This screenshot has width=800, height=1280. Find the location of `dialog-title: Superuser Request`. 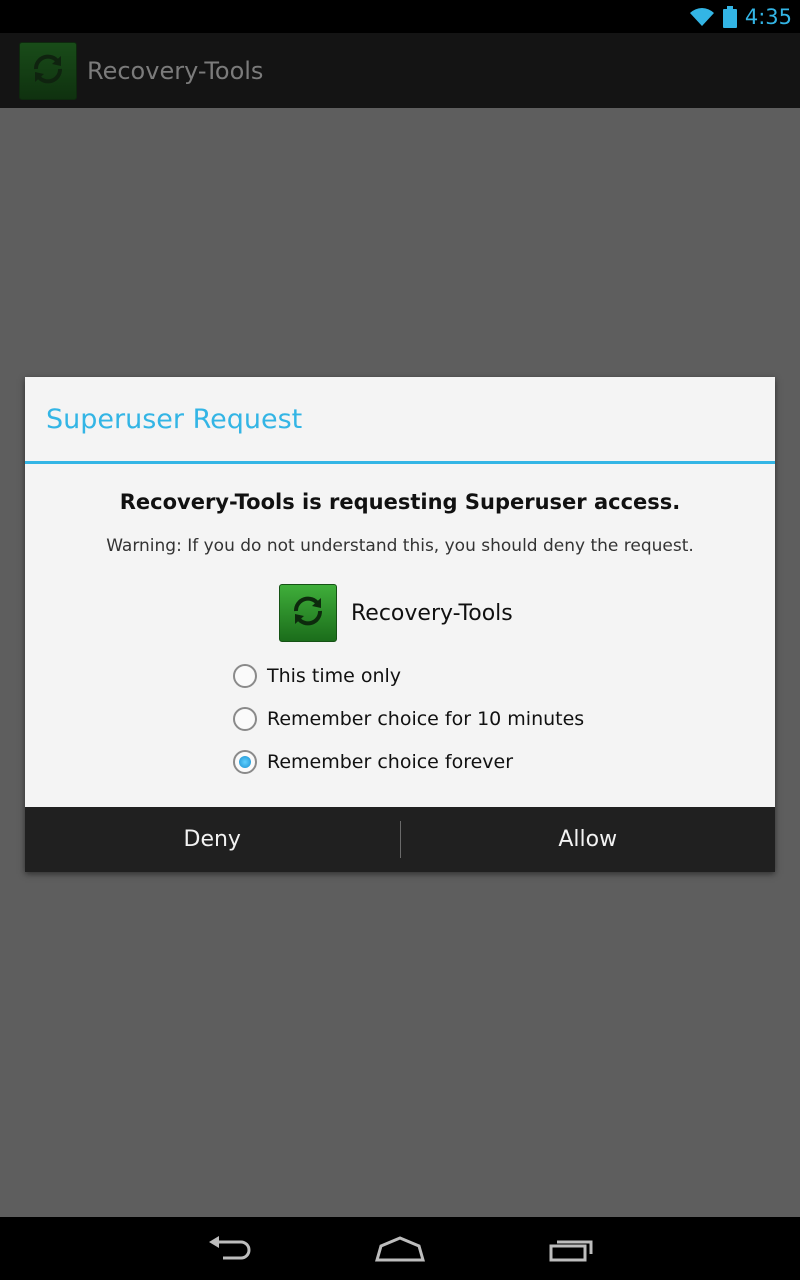

dialog-title: Superuser Request is located at coordinates (400, 420).